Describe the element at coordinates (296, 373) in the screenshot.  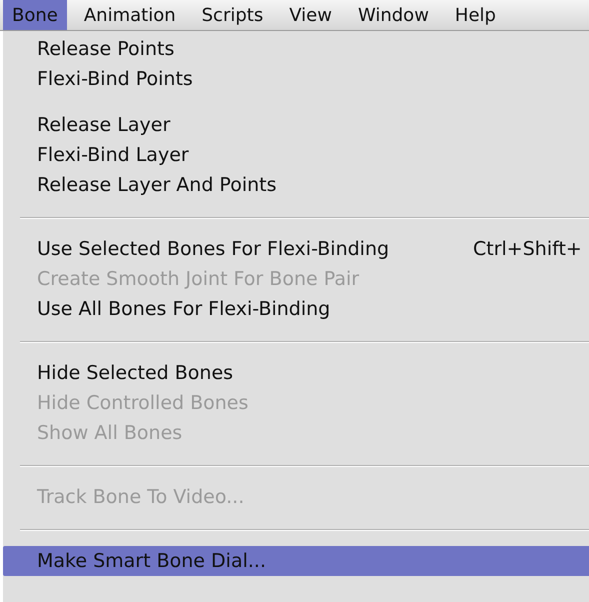
I see `menu-item: Hide Selected Bones` at that location.